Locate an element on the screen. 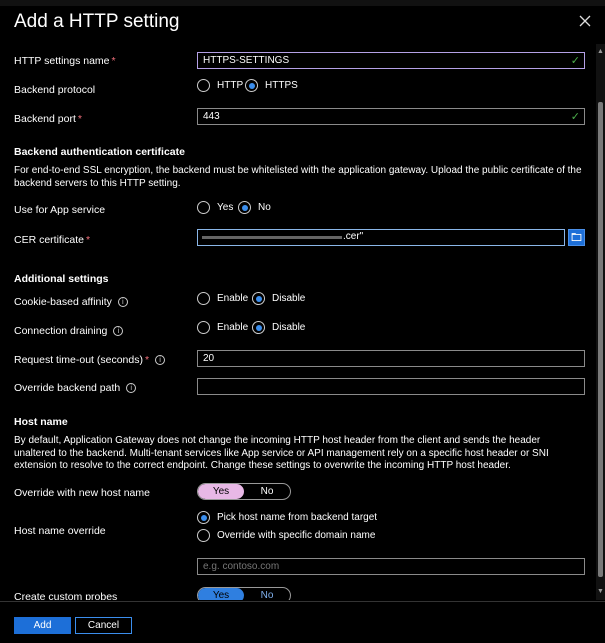 The width and height of the screenshot is (605, 643). request-timeout-value: 20 is located at coordinates (209, 358).